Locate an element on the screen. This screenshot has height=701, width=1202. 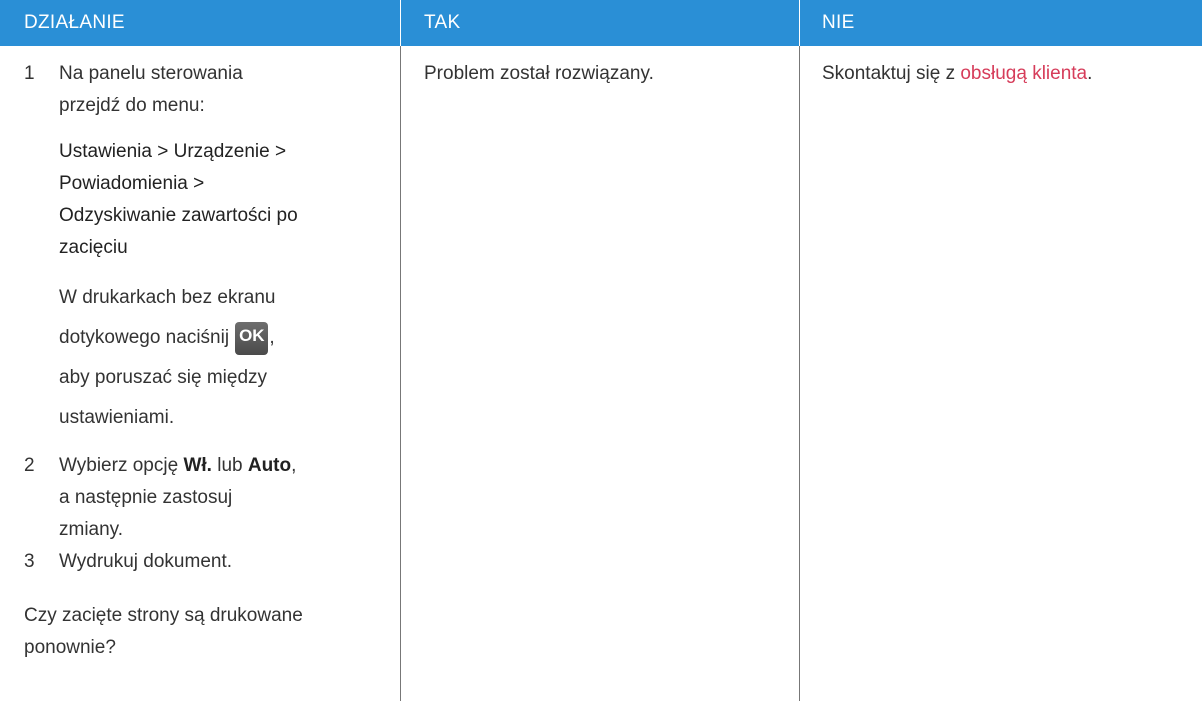
no-text-part: . is located at coordinates (1090, 73).